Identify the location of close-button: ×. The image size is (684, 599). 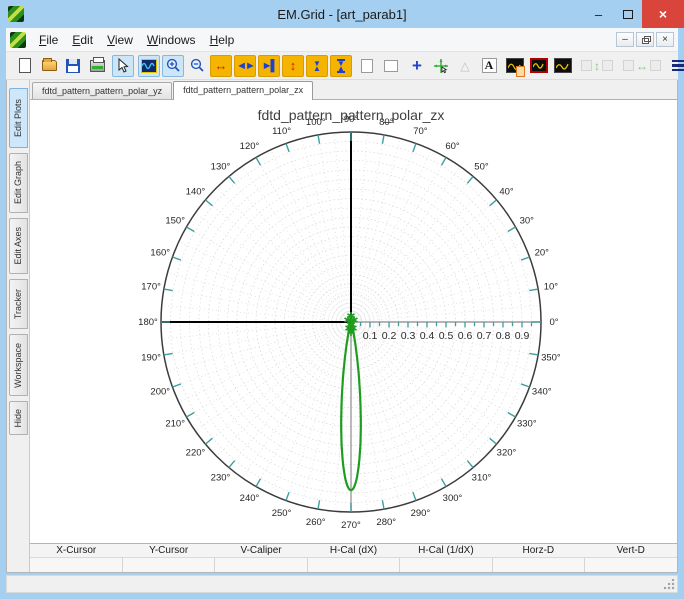
(663, 14).